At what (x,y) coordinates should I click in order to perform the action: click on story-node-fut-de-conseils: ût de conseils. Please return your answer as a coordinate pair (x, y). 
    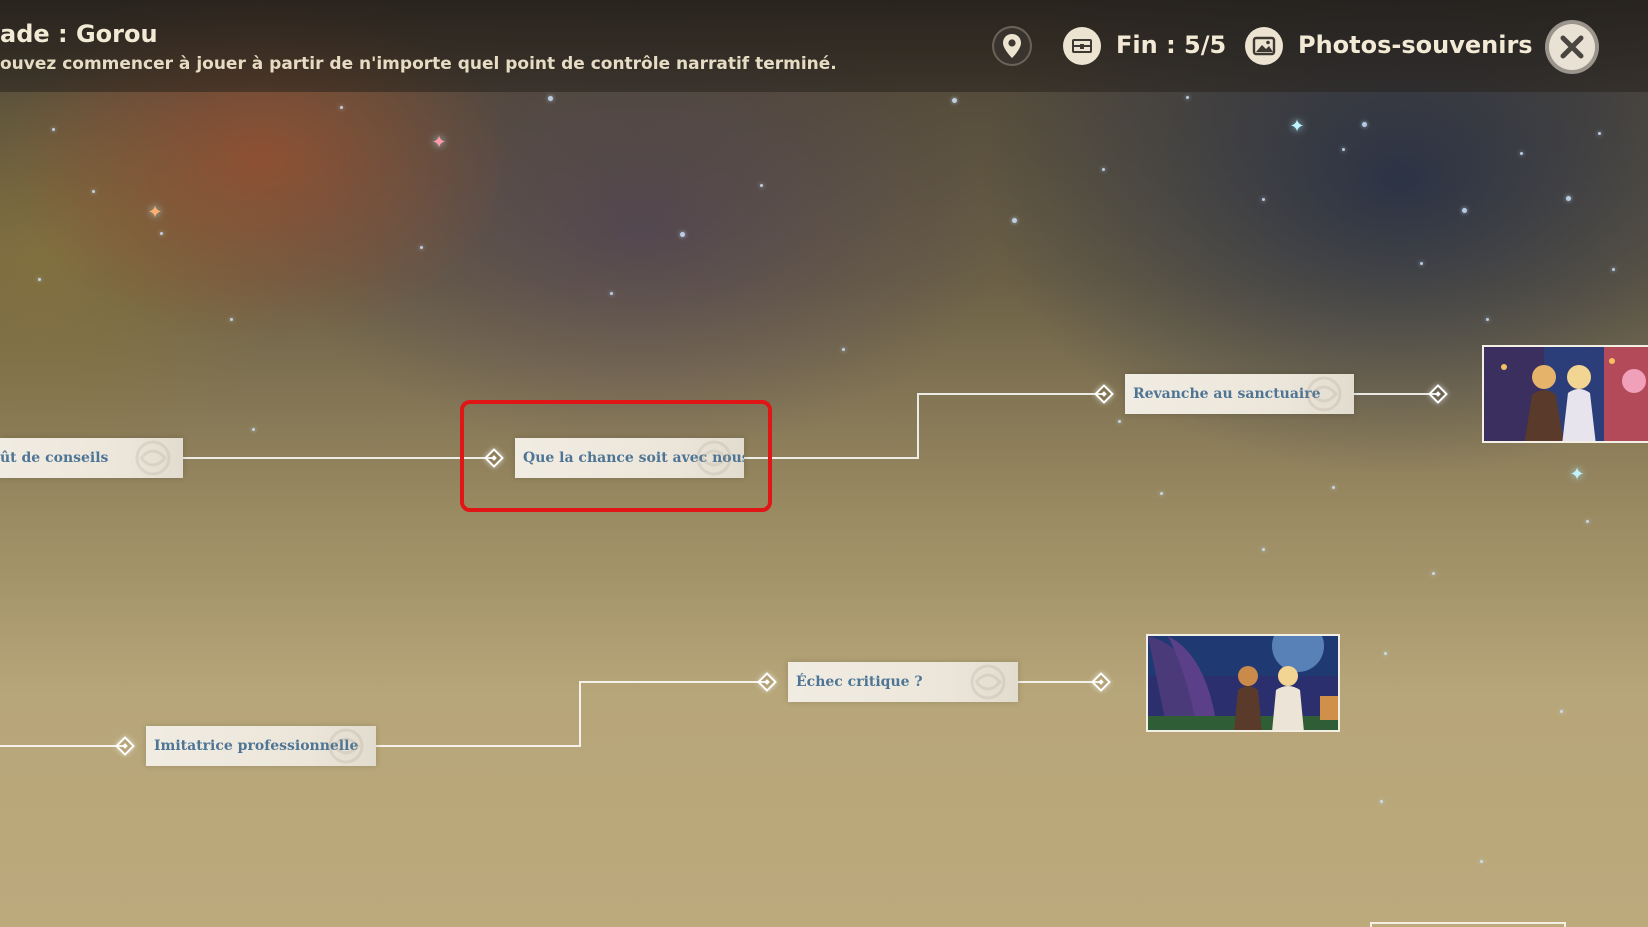
    Looking at the image, I should click on (91, 458).